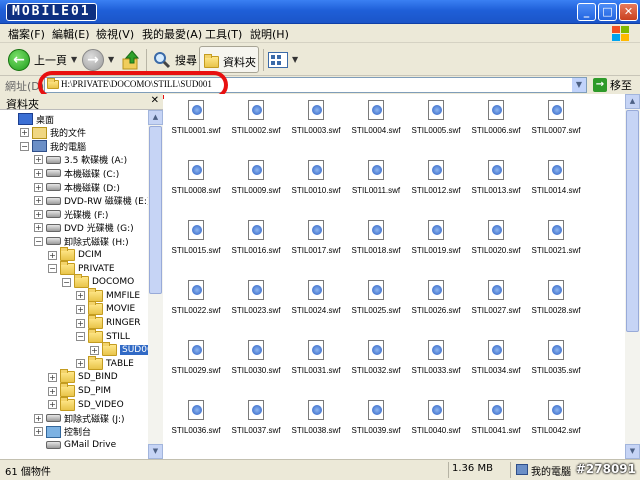 The image size is (640, 480). Describe the element at coordinates (436, 246) in the screenshot. I see `file-item: STIL0019.swf` at that location.